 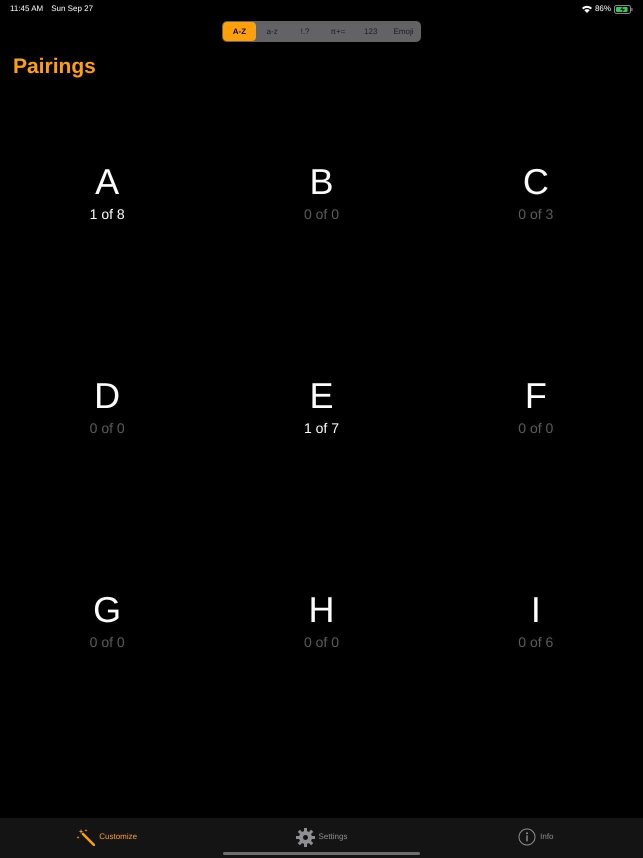 What do you see at coordinates (239, 31) in the screenshot?
I see `segment-tab: A-Z` at bounding box center [239, 31].